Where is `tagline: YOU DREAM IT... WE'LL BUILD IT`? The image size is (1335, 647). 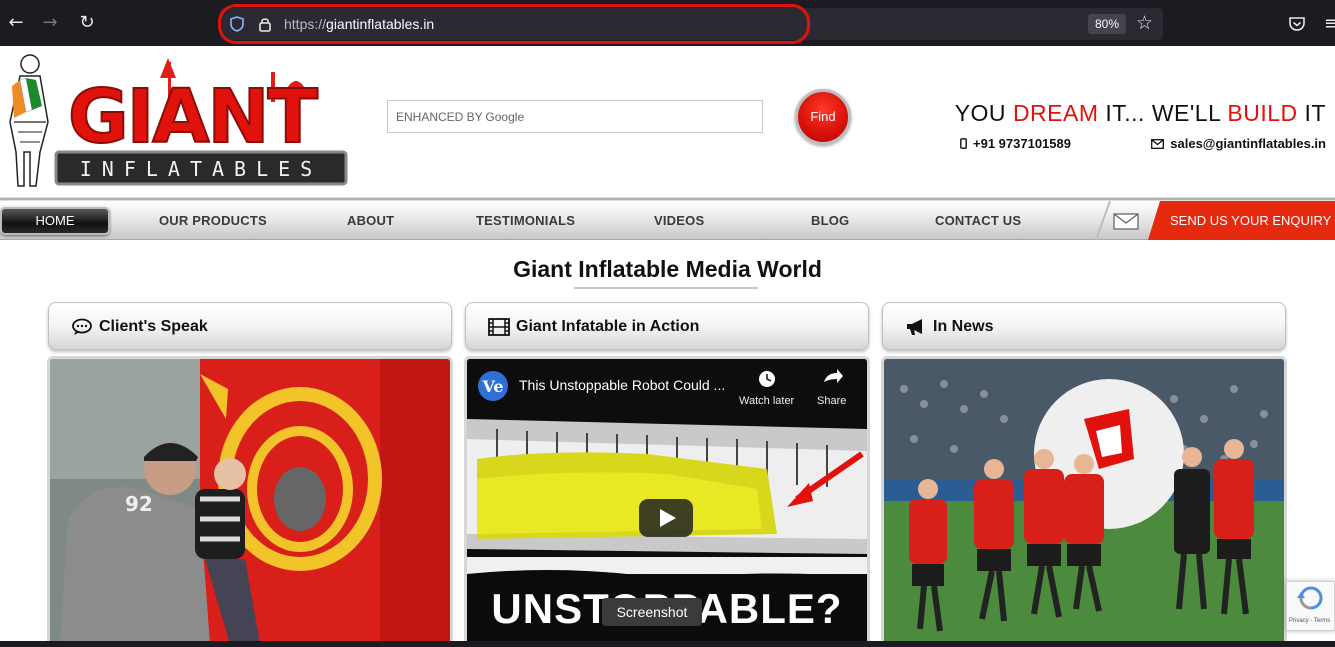
tagline: YOU DREAM IT... WE'LL BUILD IT is located at coordinates (1140, 113).